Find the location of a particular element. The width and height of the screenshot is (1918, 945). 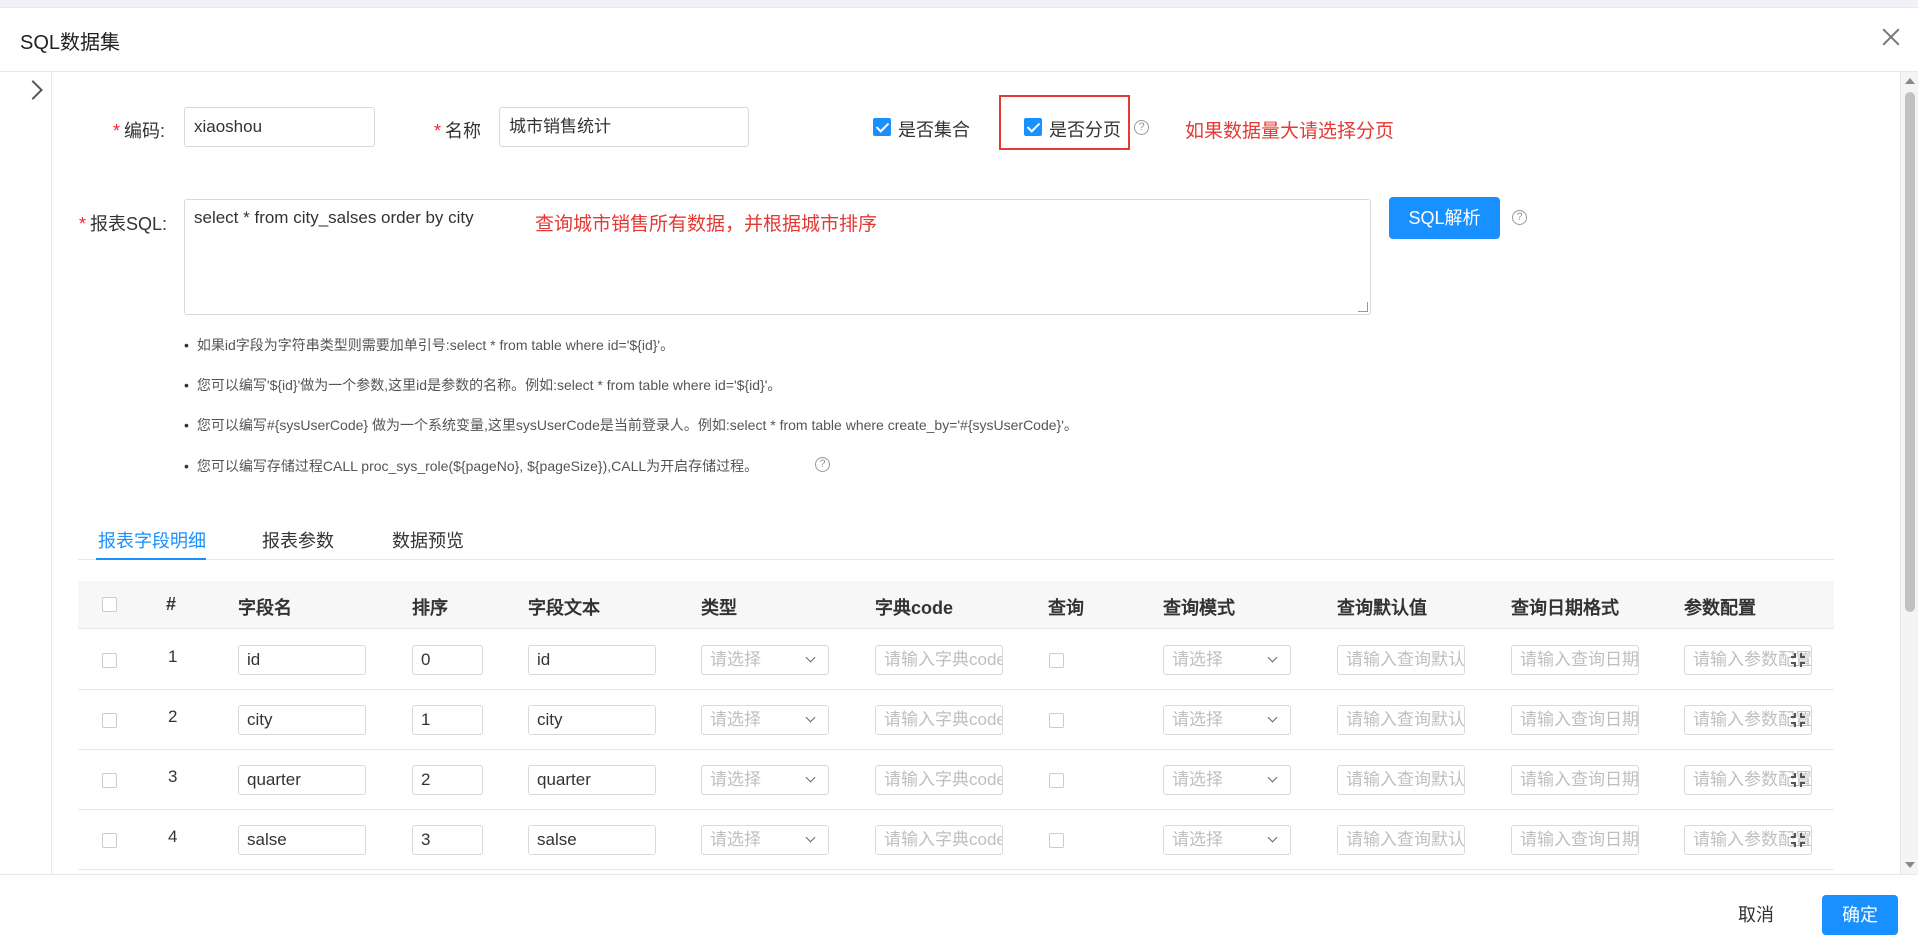

tab-data-preview: 数据预览 is located at coordinates (428, 540).